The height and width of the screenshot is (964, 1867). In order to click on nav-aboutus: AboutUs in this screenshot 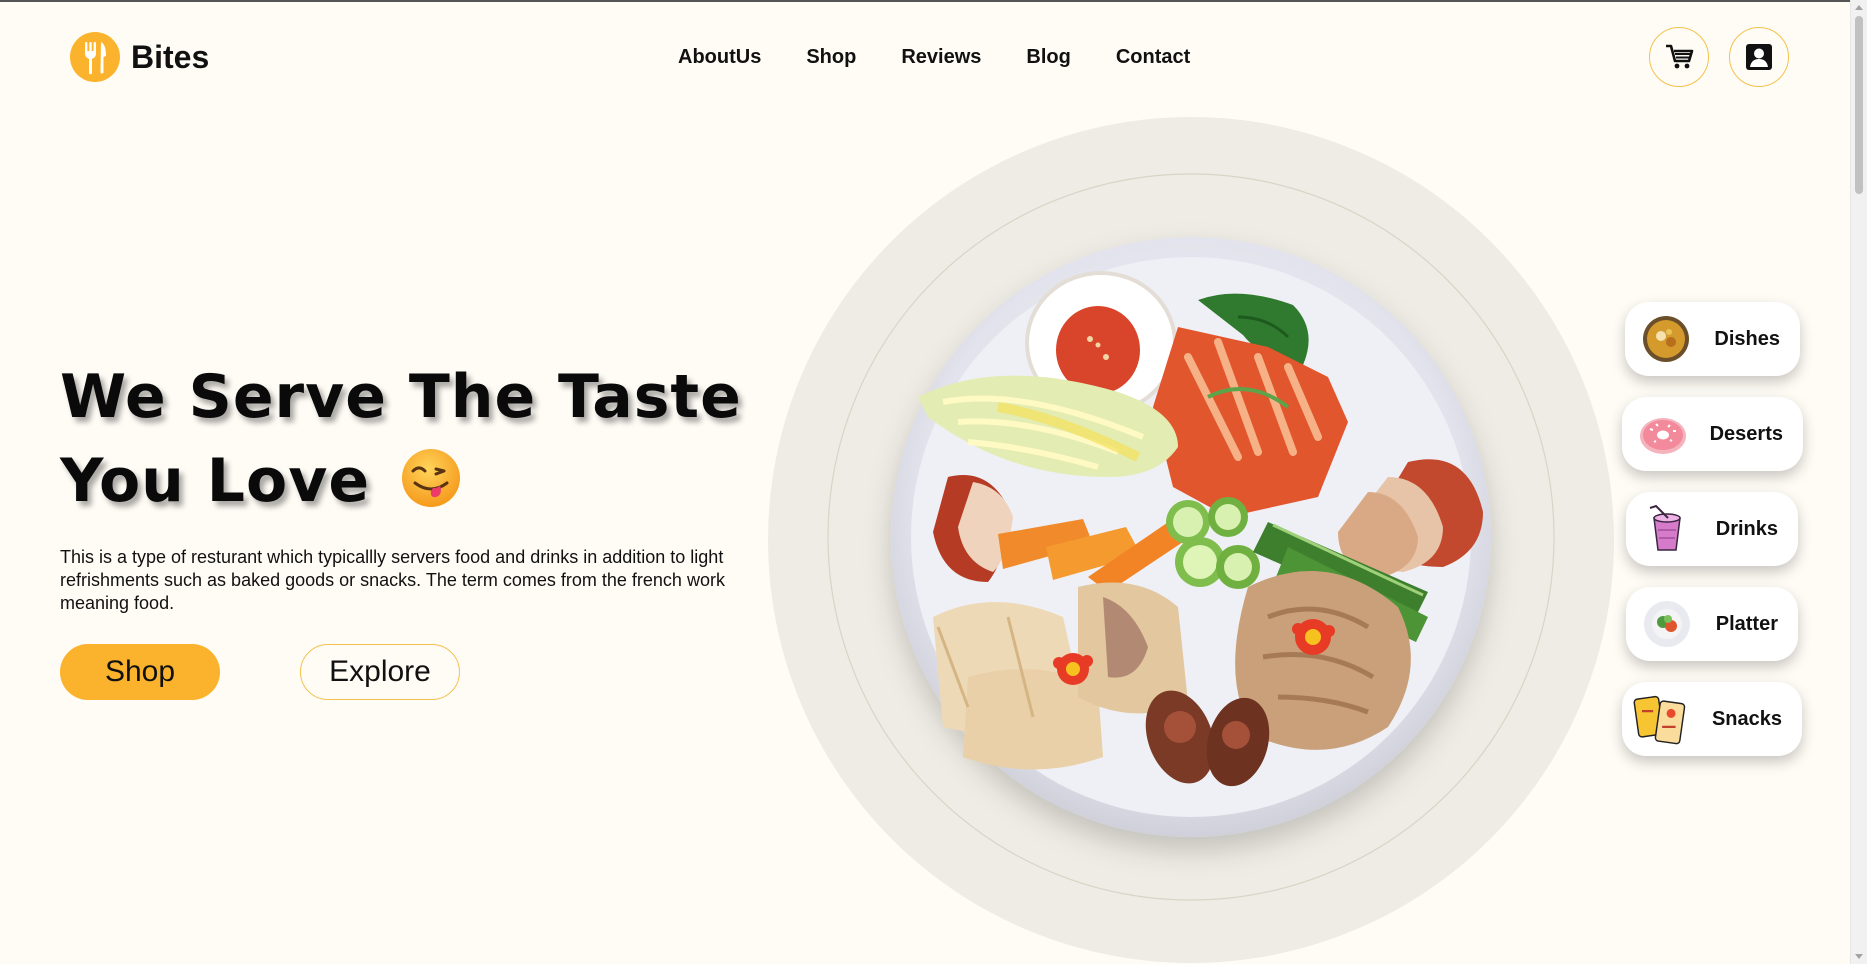, I will do `click(719, 57)`.